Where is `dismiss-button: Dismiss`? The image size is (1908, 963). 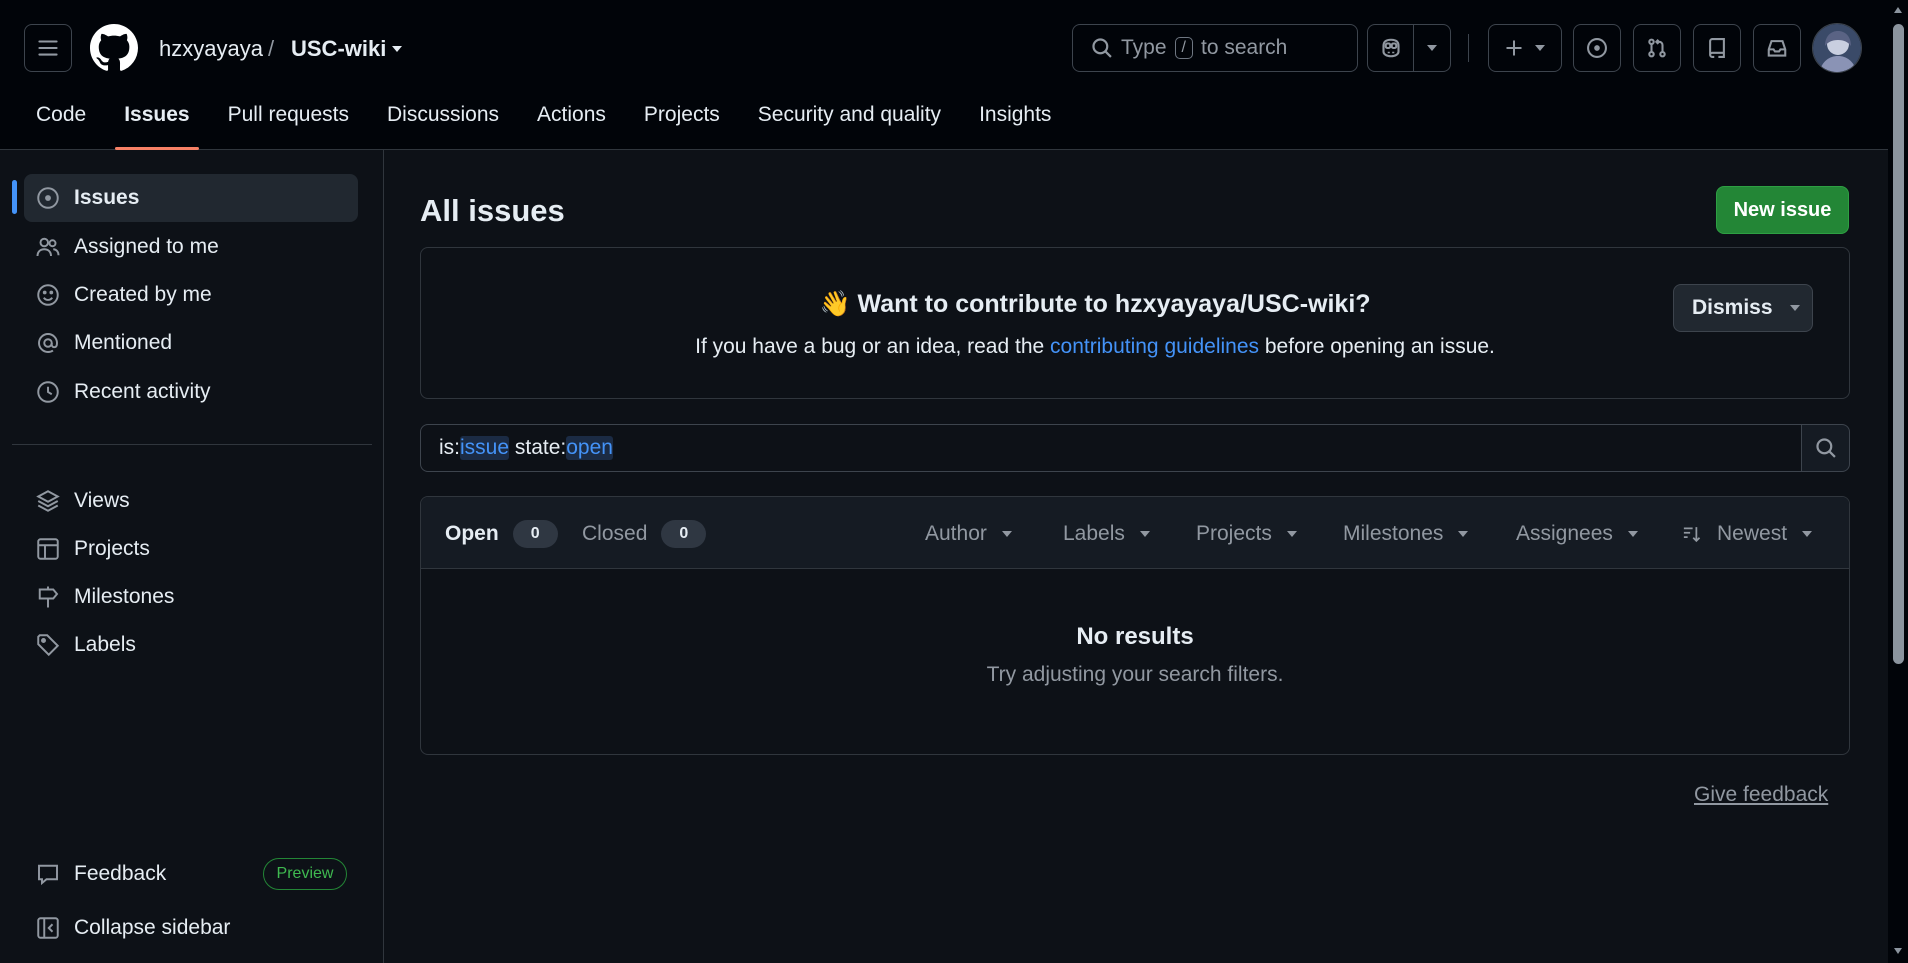
dismiss-button: Dismiss is located at coordinates (1743, 308).